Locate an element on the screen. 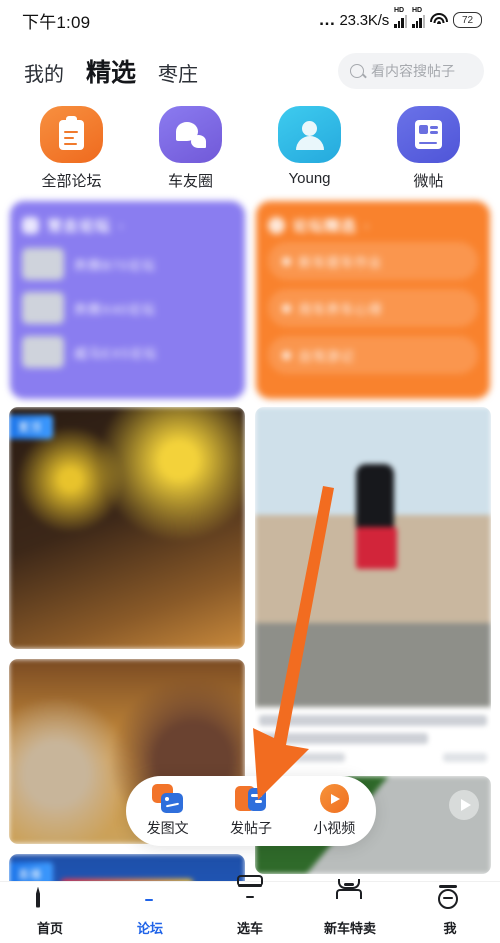  nav-label: 新车特卖 is located at coordinates (349, 928).